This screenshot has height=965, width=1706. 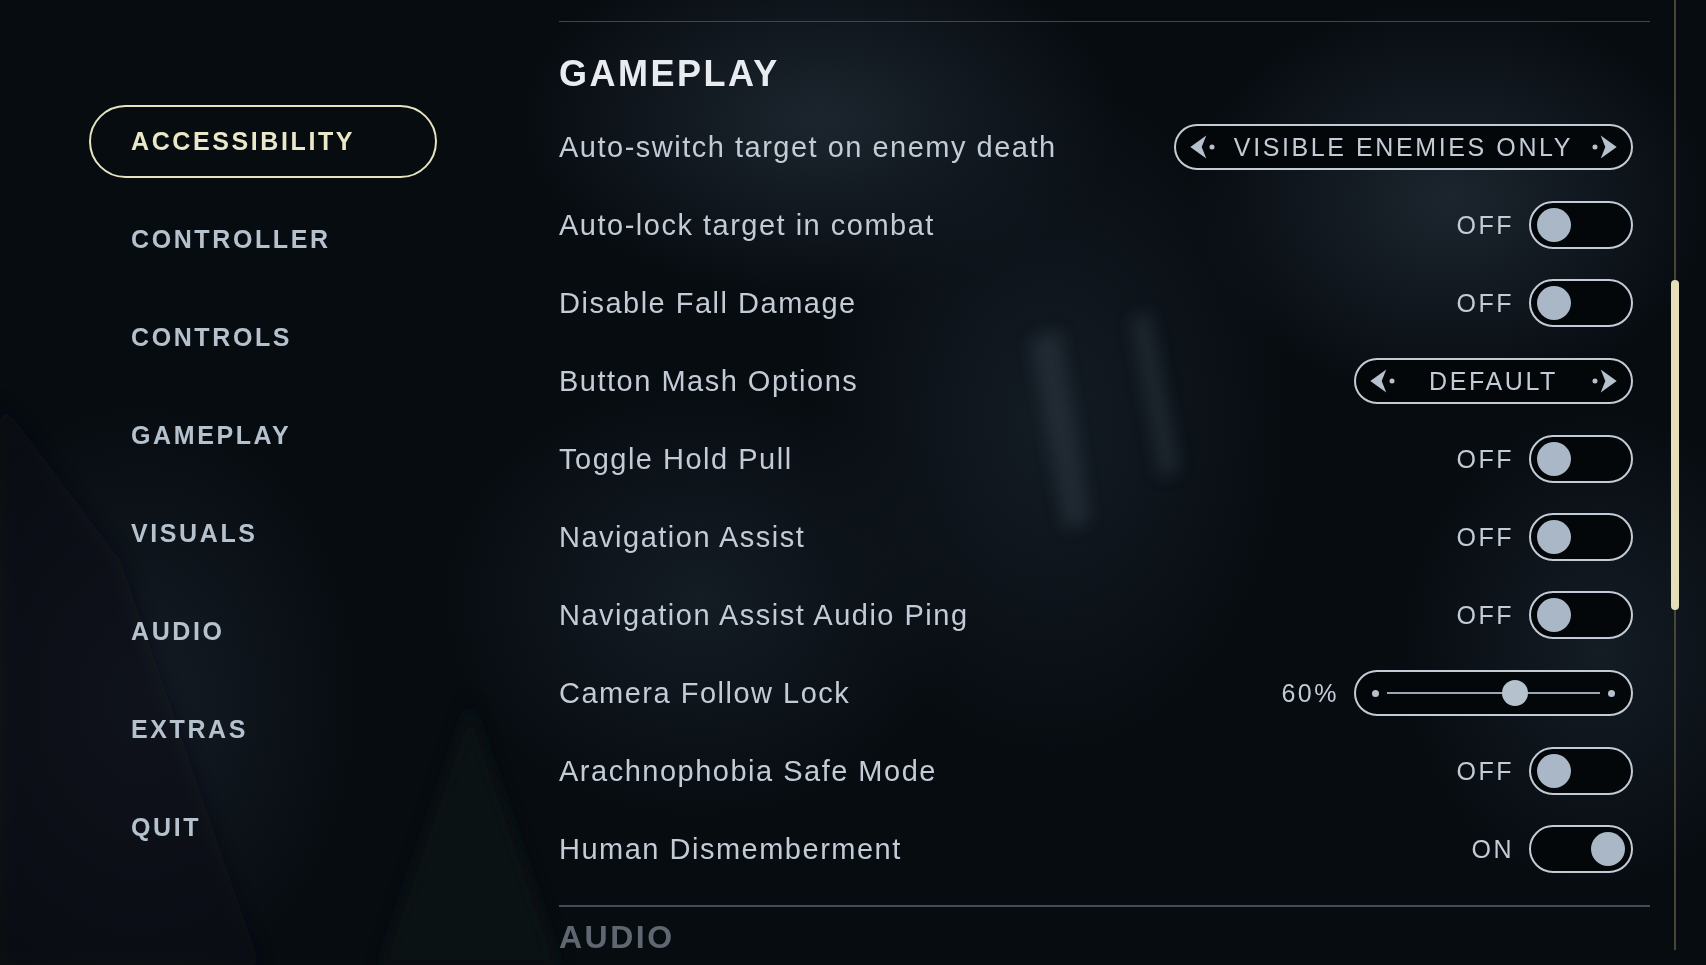 What do you see at coordinates (705, 693) in the screenshot?
I see `setting-label: Camera Follow Lock` at bounding box center [705, 693].